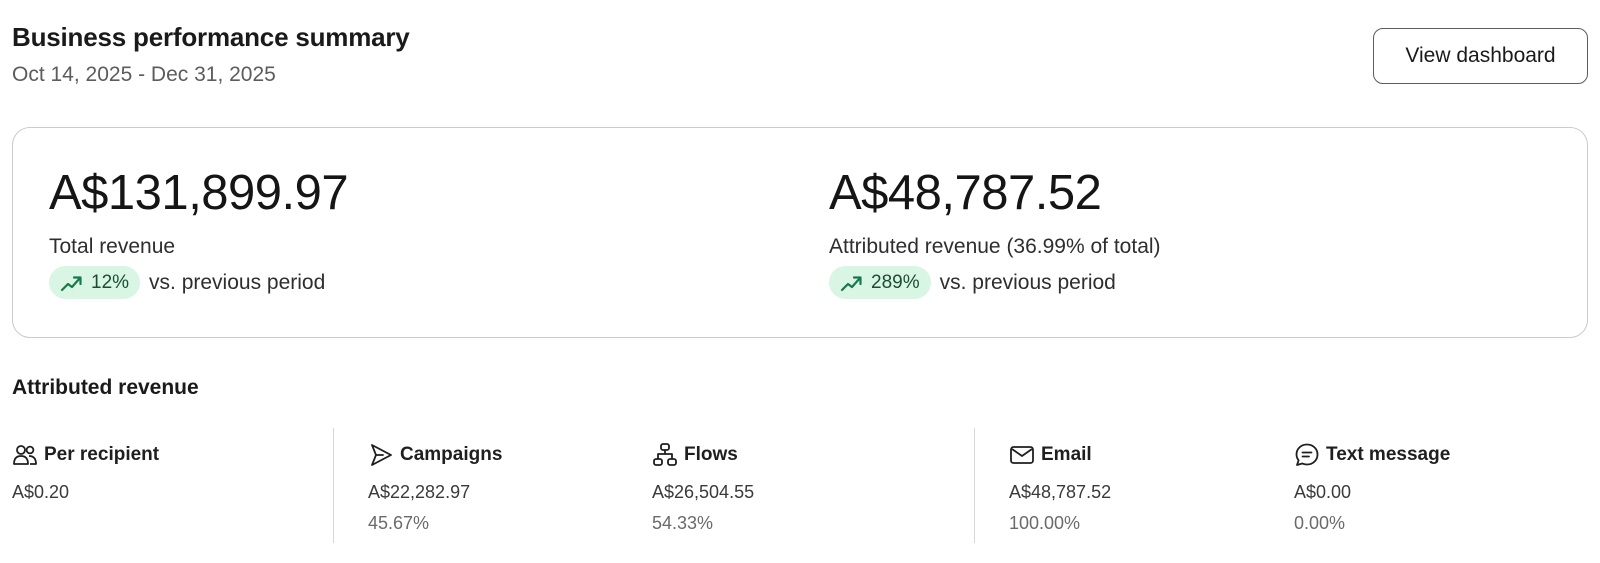  Describe the element at coordinates (112, 246) in the screenshot. I see `total-revenue-label: Total revenue` at that location.